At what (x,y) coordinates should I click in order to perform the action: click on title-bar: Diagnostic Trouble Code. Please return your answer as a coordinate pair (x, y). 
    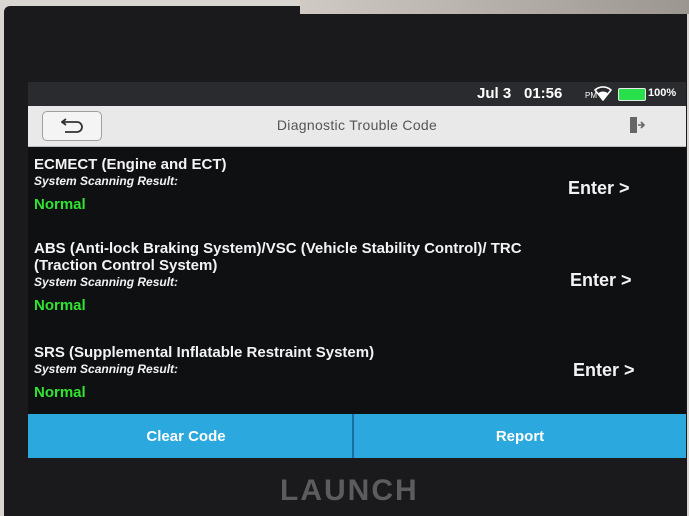
    Looking at the image, I should click on (357, 126).